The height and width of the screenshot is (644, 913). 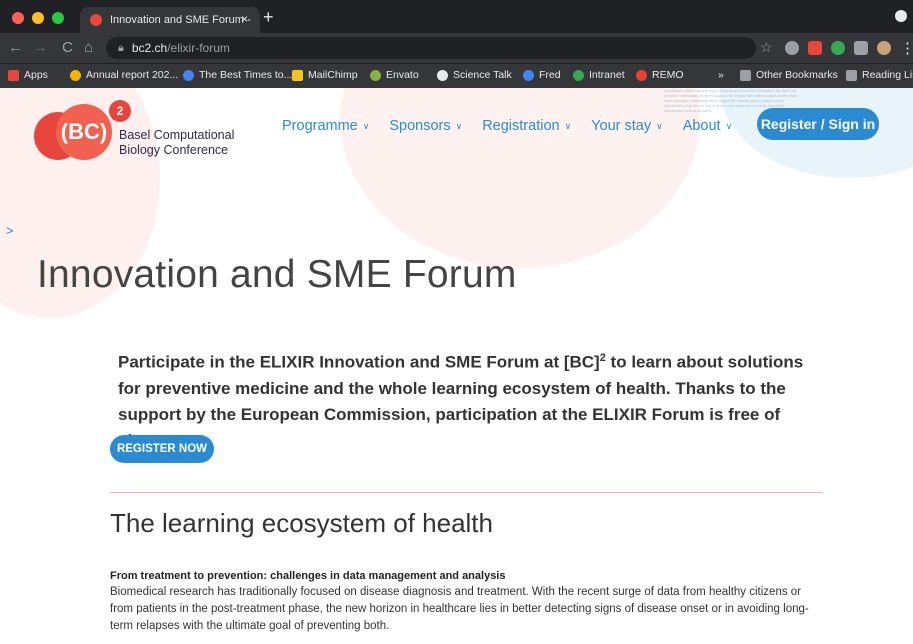 What do you see at coordinates (789, 75) in the screenshot?
I see `other-bookmarks: Other Bookmarks` at bounding box center [789, 75].